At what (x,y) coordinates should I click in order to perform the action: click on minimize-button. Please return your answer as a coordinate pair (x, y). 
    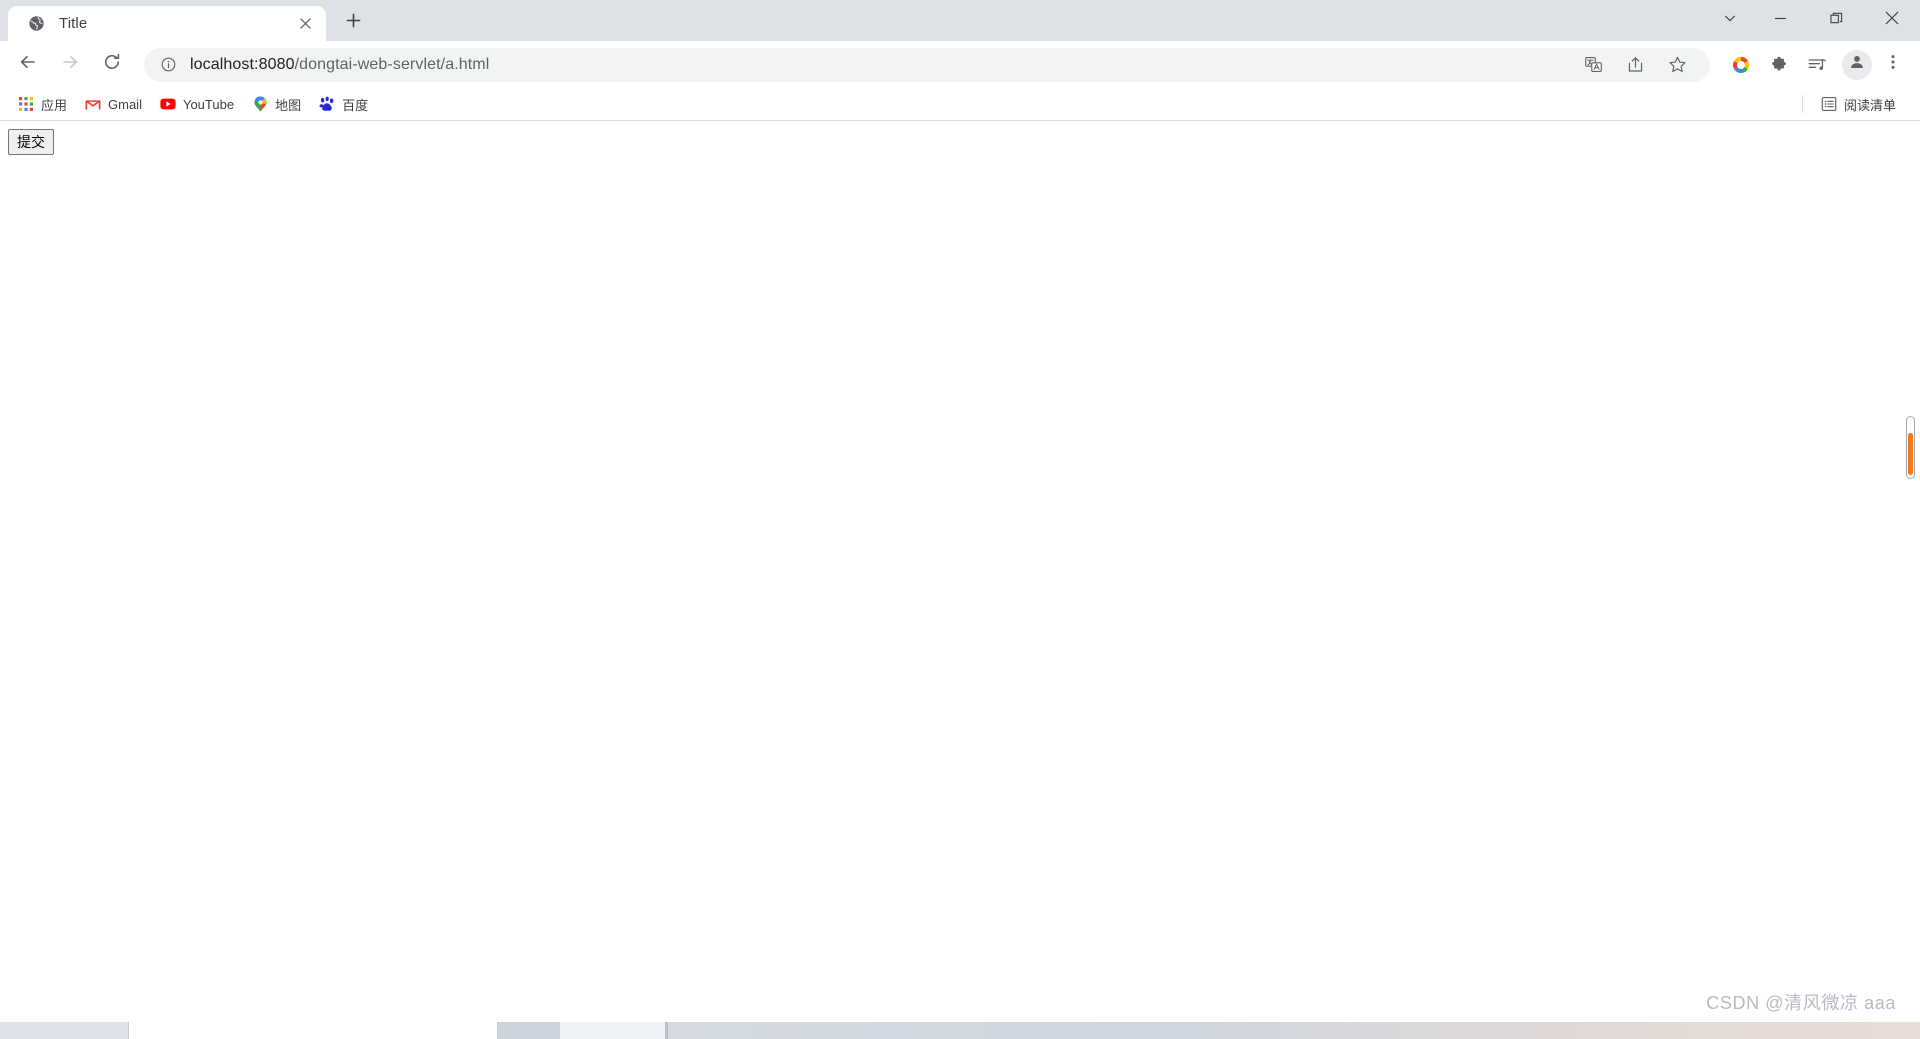
    Looking at the image, I should click on (1780, 20).